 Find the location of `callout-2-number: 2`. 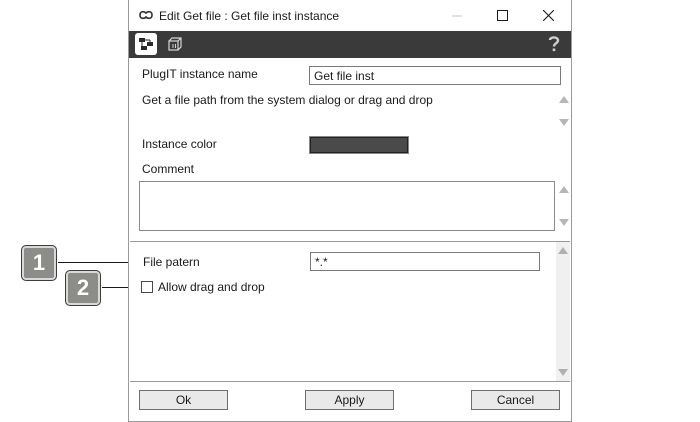

callout-2-number: 2 is located at coordinates (83, 287).